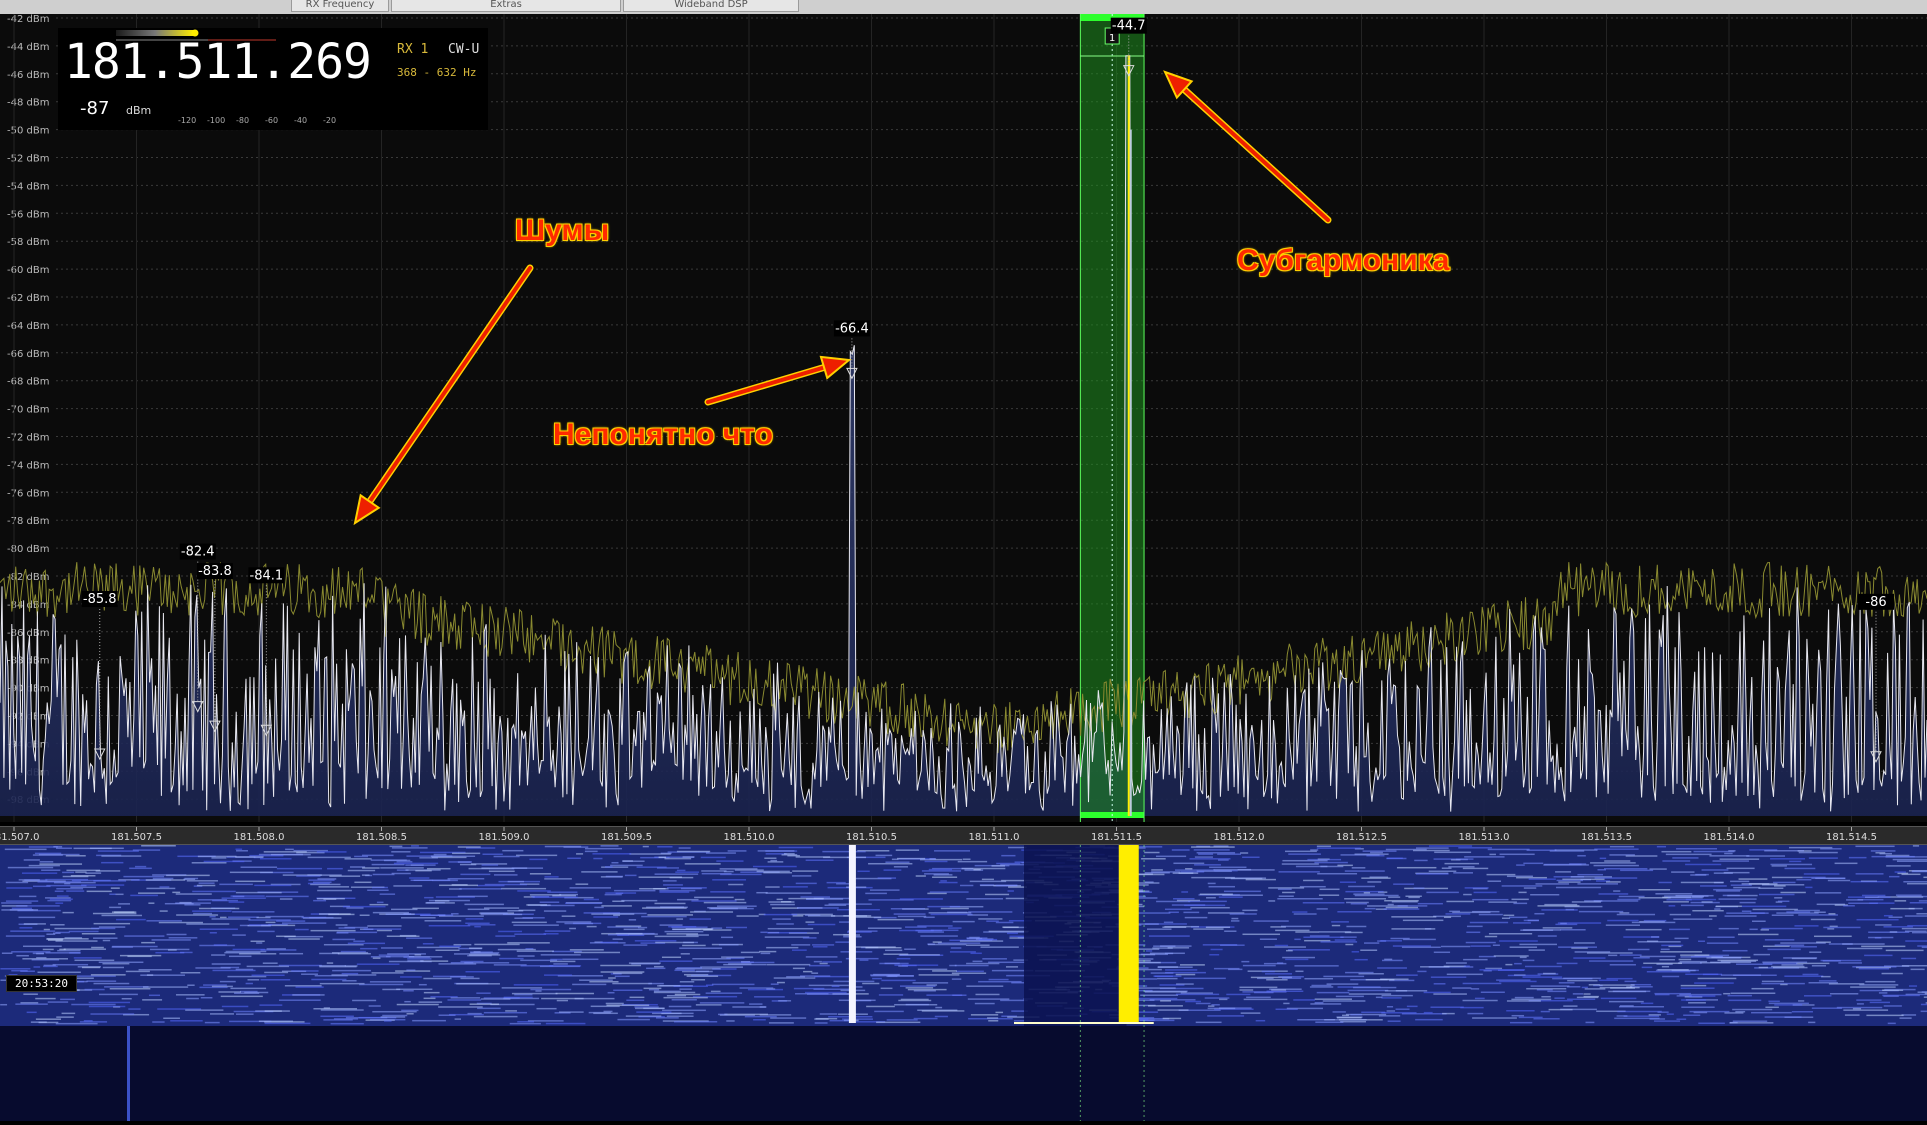 The image size is (1927, 1125). I want to click on db-axis-label: -74 dBm, so click(28, 465).